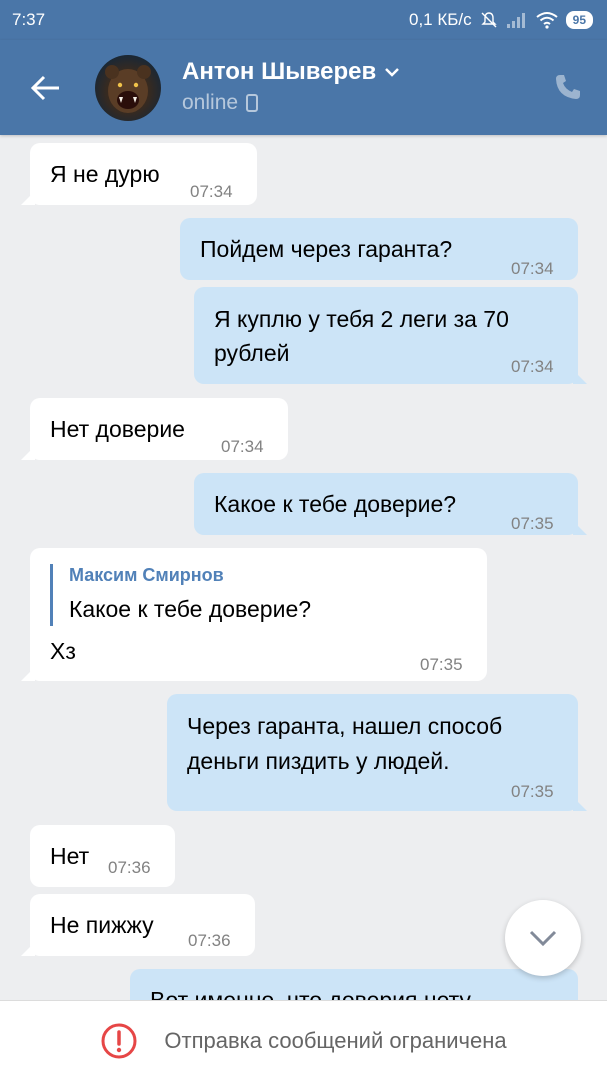  I want to click on contact-name-row: Антон Шыверев, so click(291, 72).